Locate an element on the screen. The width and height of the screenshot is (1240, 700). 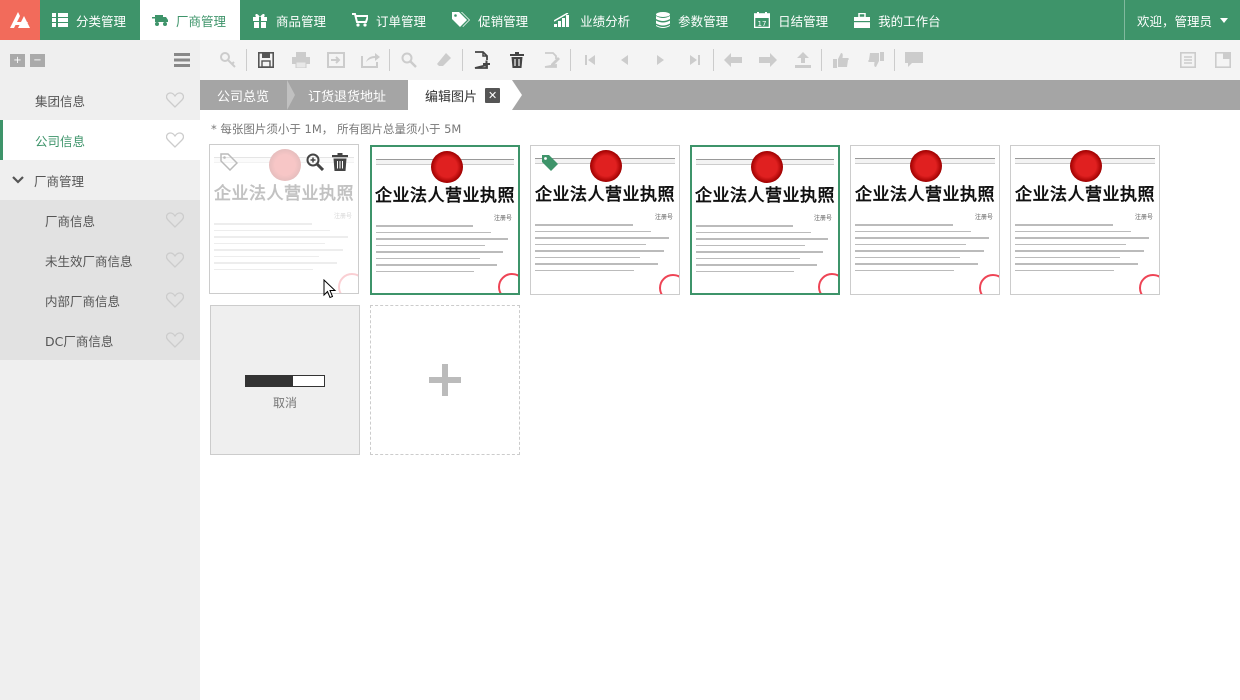
upload-button is located at coordinates (802, 60).